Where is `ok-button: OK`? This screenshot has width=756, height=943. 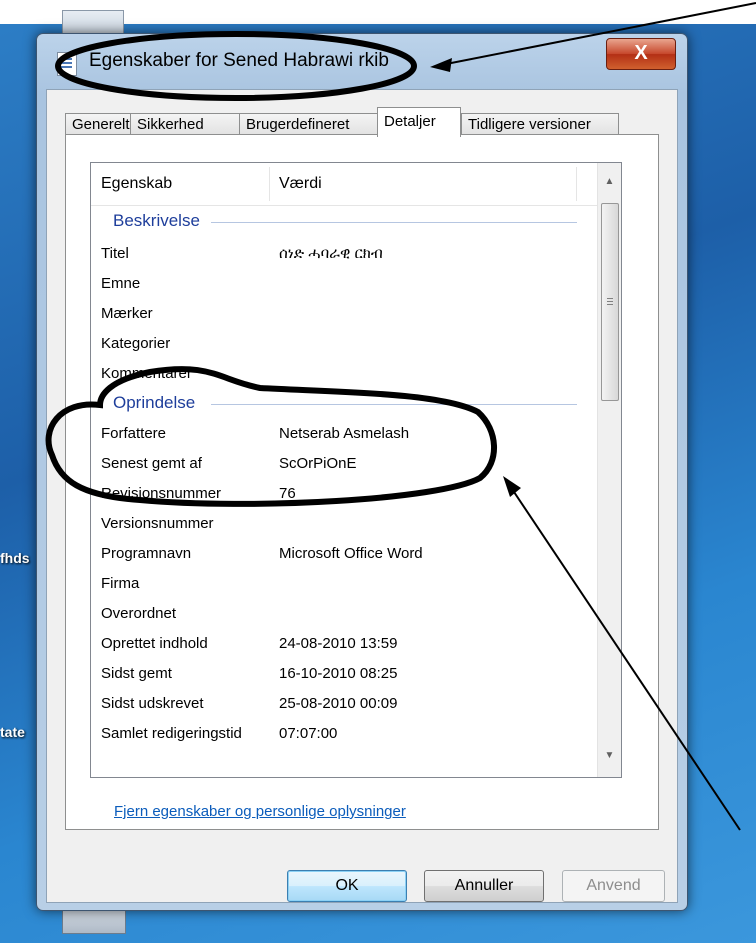 ok-button: OK is located at coordinates (347, 886).